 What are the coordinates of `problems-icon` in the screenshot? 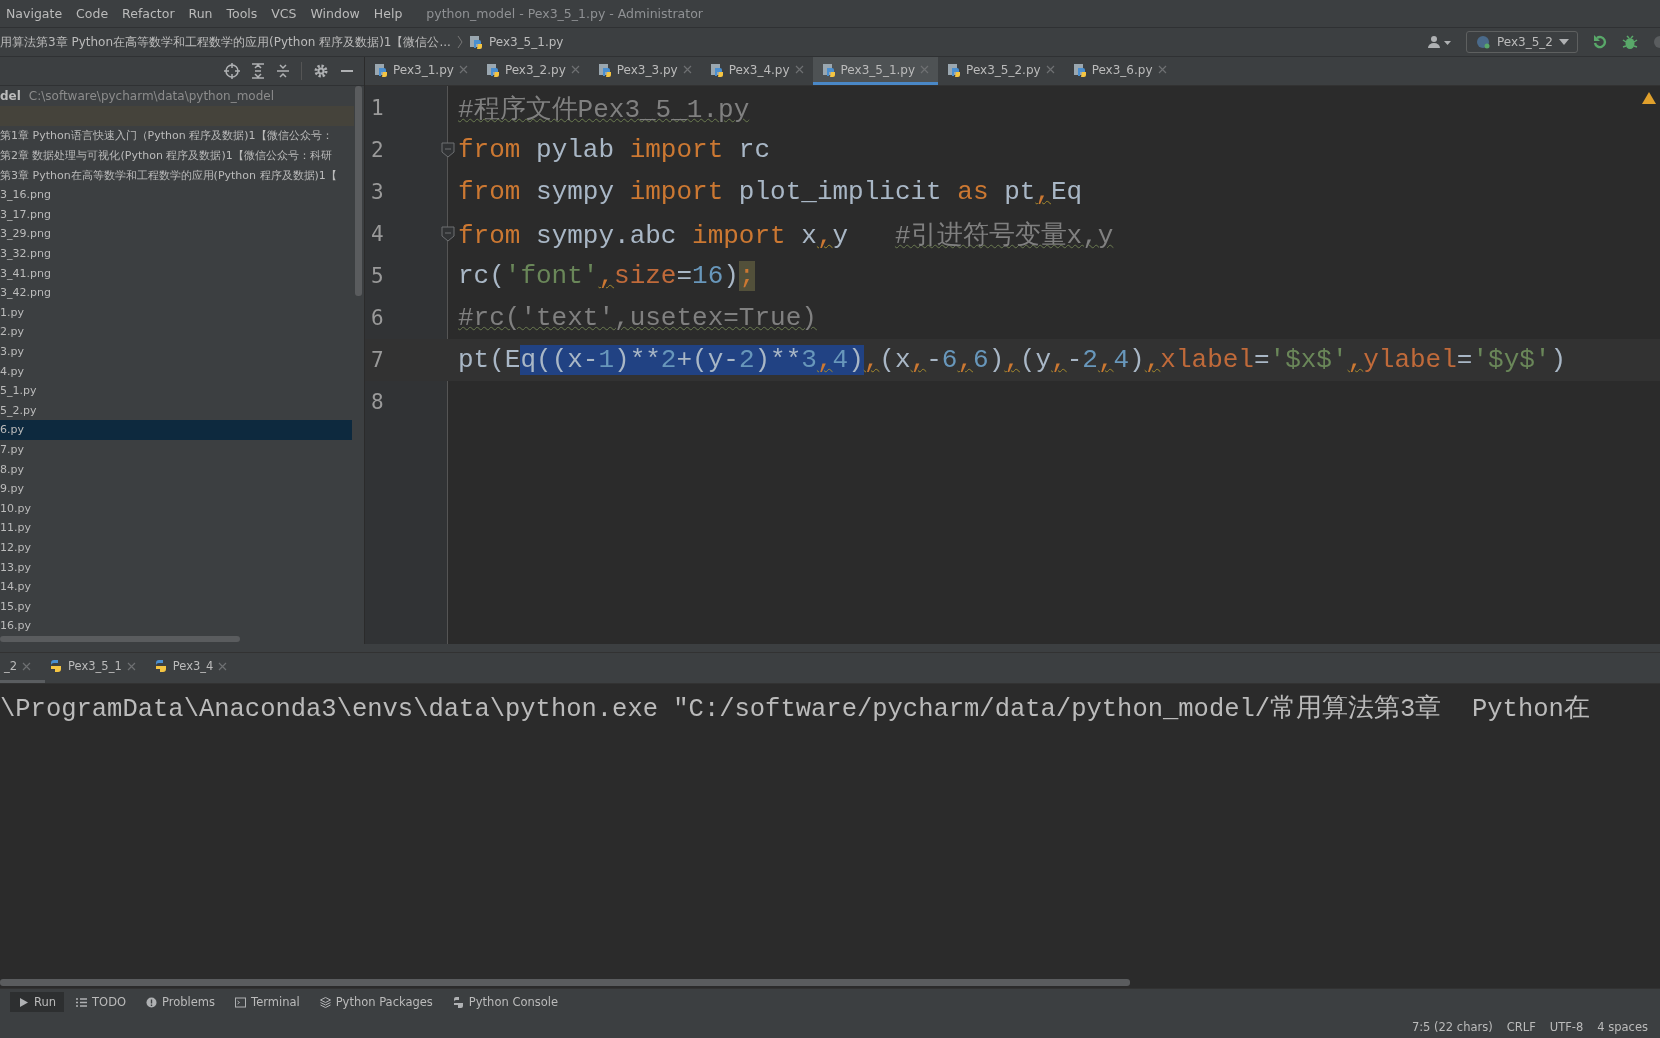 It's located at (152, 1002).